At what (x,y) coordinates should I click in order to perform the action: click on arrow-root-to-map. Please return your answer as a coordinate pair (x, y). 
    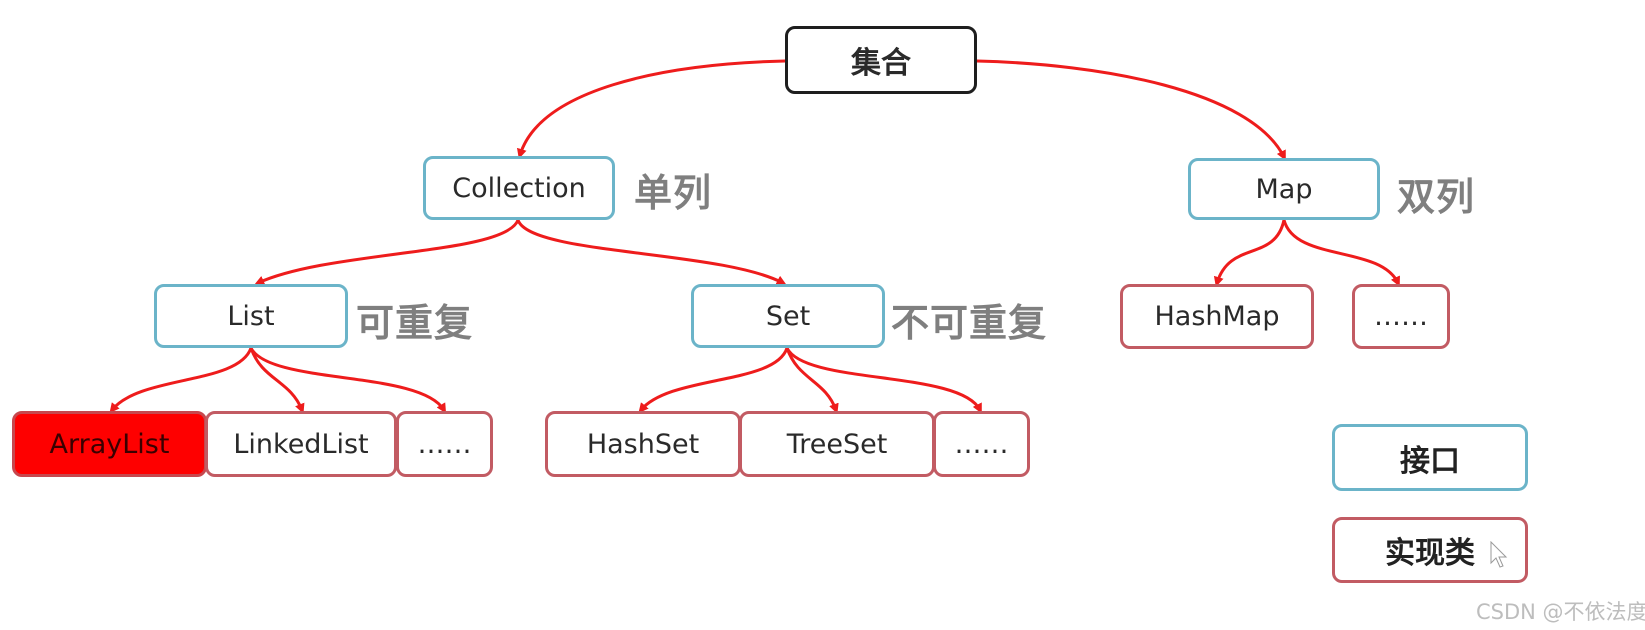
    Looking at the image, I should click on (1130, 110).